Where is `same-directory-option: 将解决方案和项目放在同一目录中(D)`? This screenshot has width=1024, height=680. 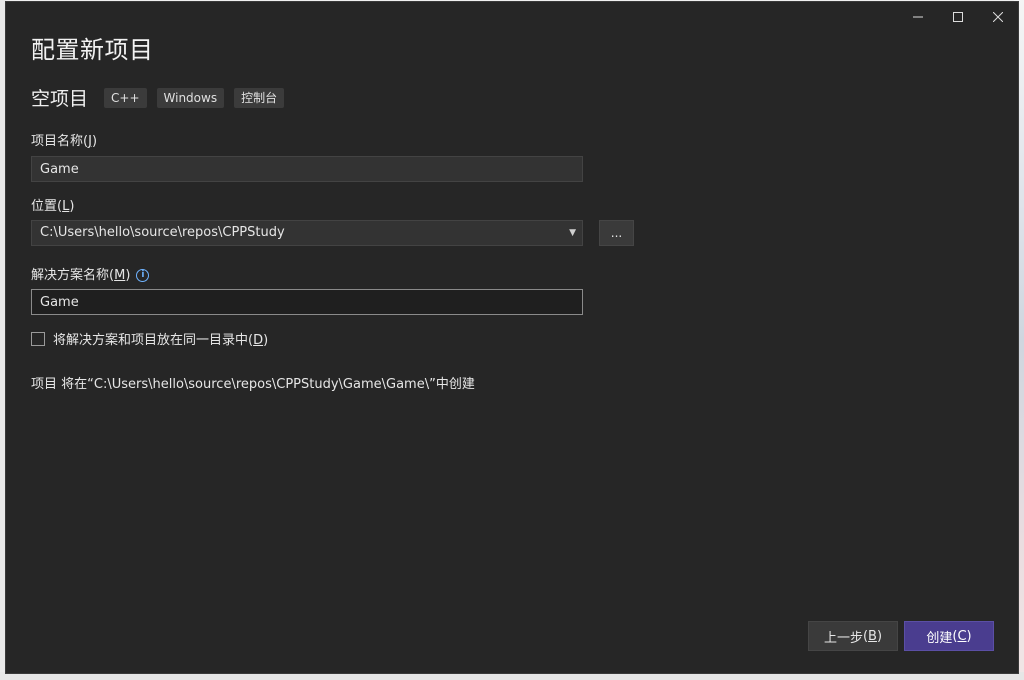
same-directory-option: 将解决方案和项目放在同一目录中(D) is located at coordinates (149, 338).